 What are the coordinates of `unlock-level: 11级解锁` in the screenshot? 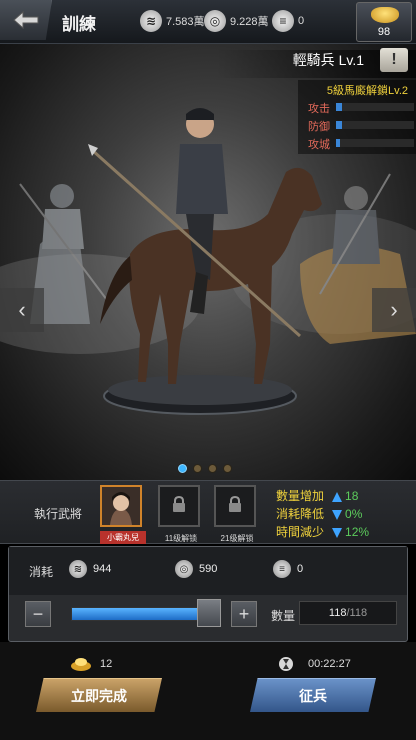 It's located at (181, 538).